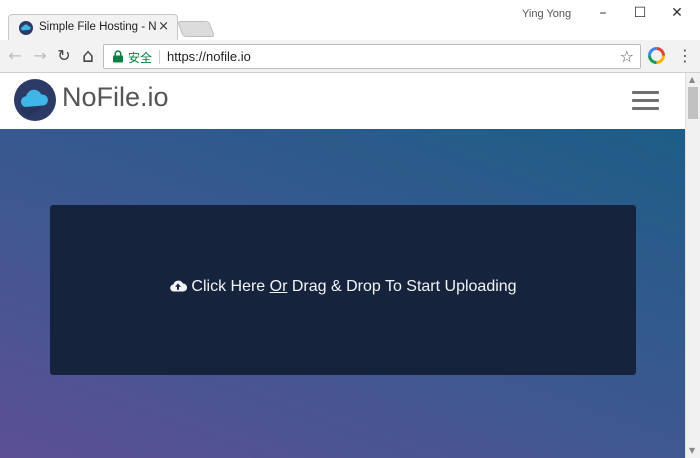 This screenshot has width=700, height=458. Describe the element at coordinates (209, 56) in the screenshot. I see `url-text: https://nofile.io` at that location.